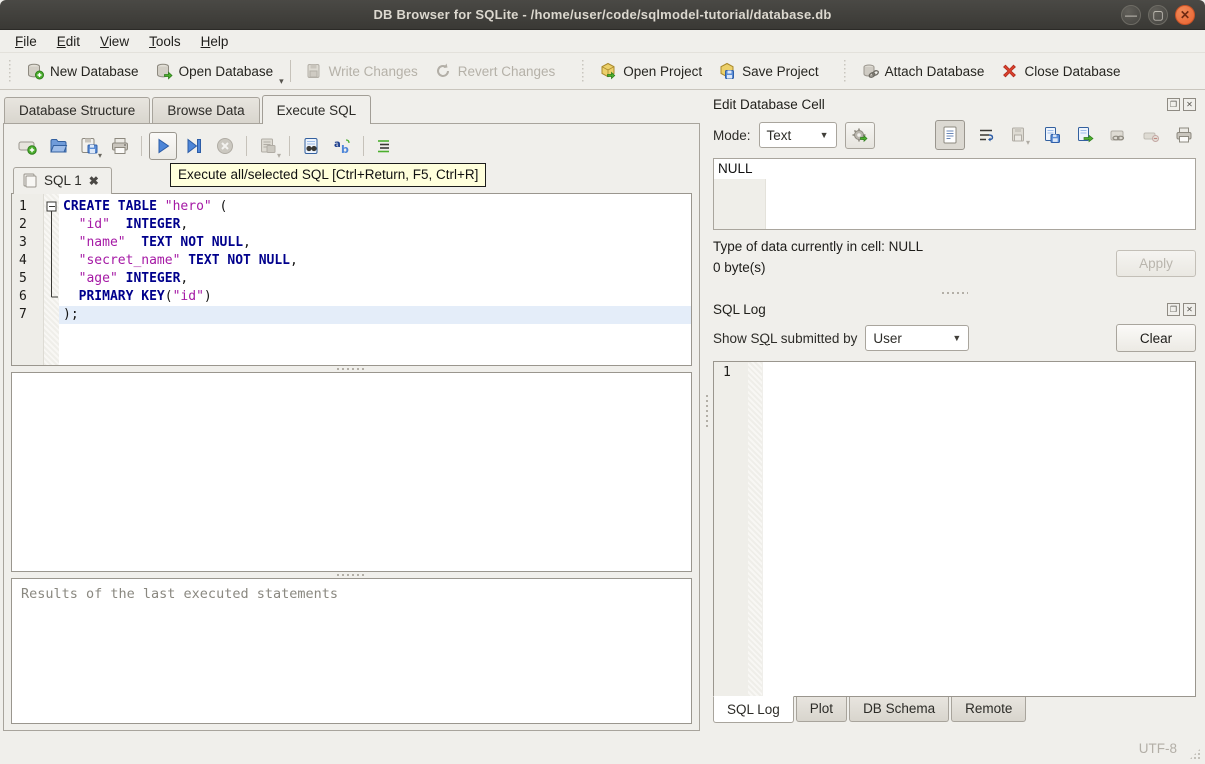 The height and width of the screenshot is (764, 1205). What do you see at coordinates (351, 651) in the screenshot?
I see `execution-messages-pane: Results of the last executed statements` at bounding box center [351, 651].